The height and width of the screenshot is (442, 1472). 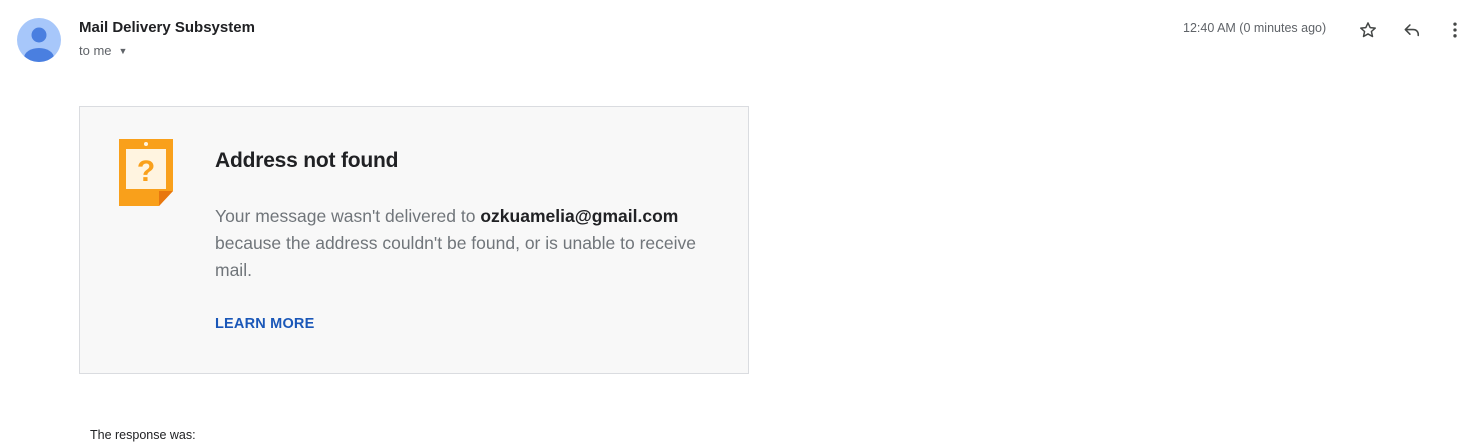 I want to click on sender-avatar, so click(x=39, y=40).